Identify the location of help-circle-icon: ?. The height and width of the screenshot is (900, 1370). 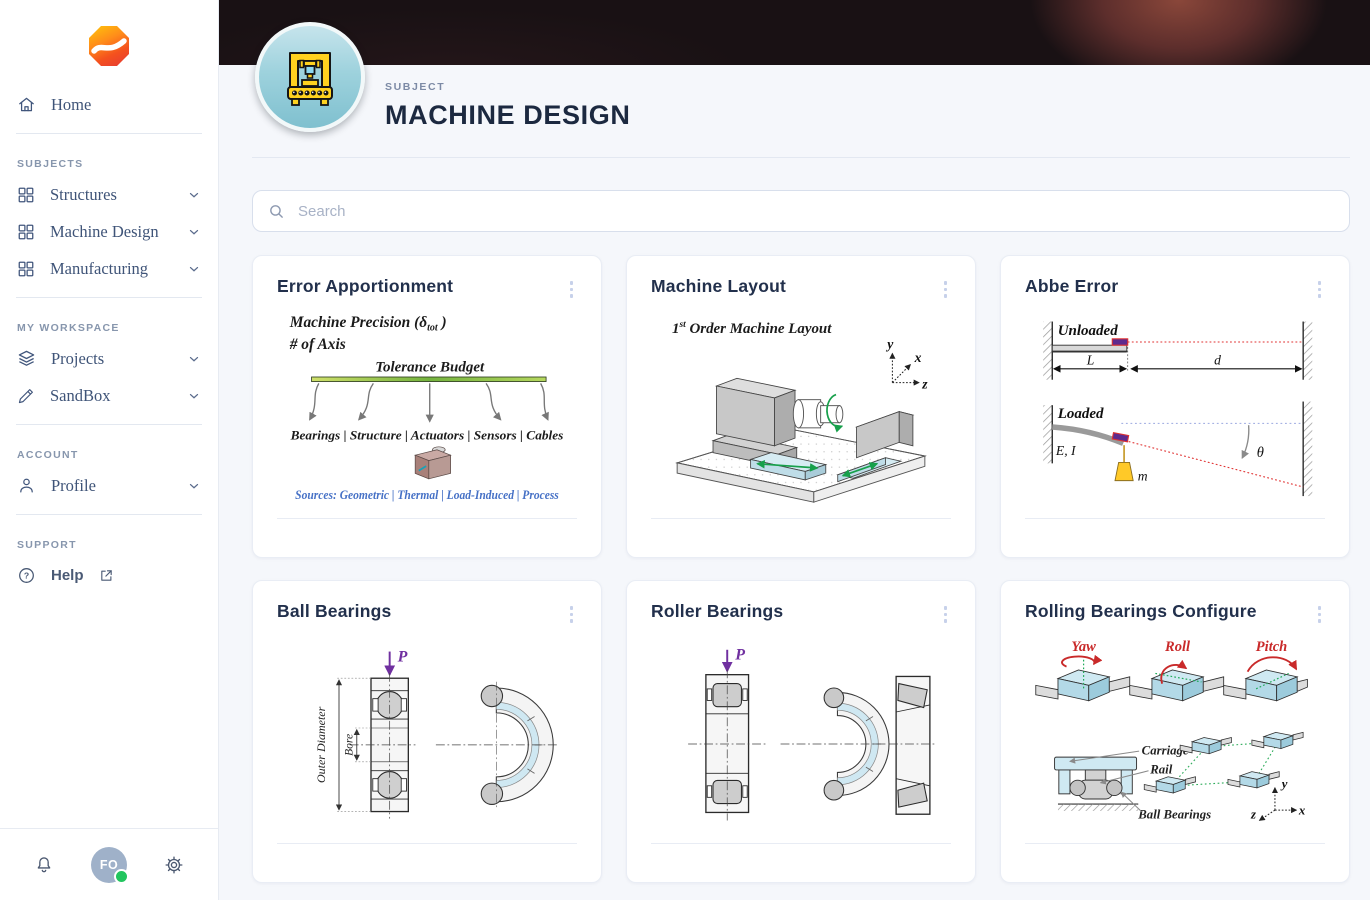
(26, 575).